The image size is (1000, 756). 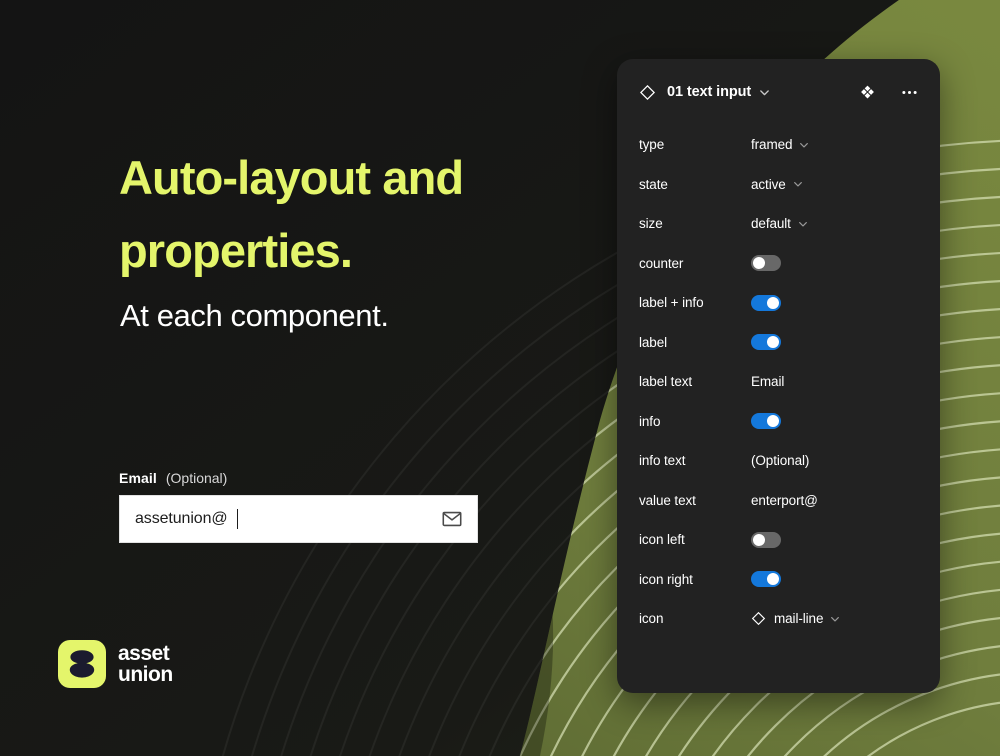 I want to click on email-field-label-row: Email (Optional), so click(x=298, y=478).